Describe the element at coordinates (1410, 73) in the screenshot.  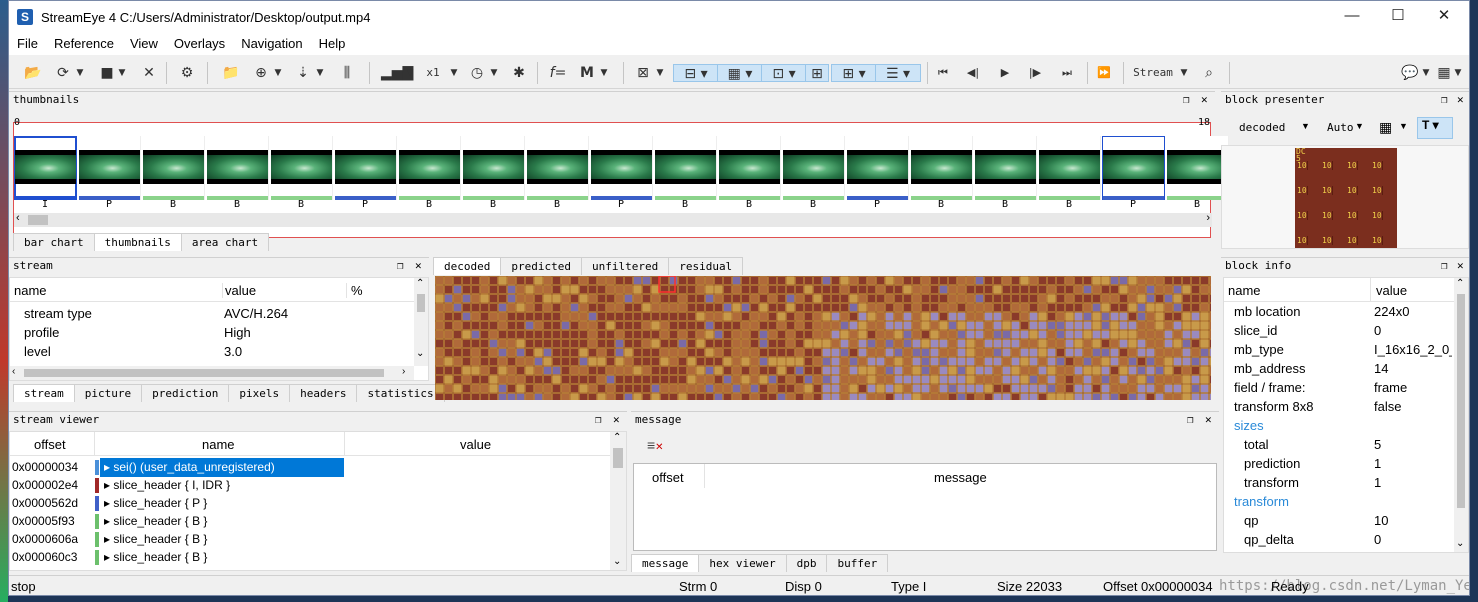
I see `chat-icon: 💬` at that location.